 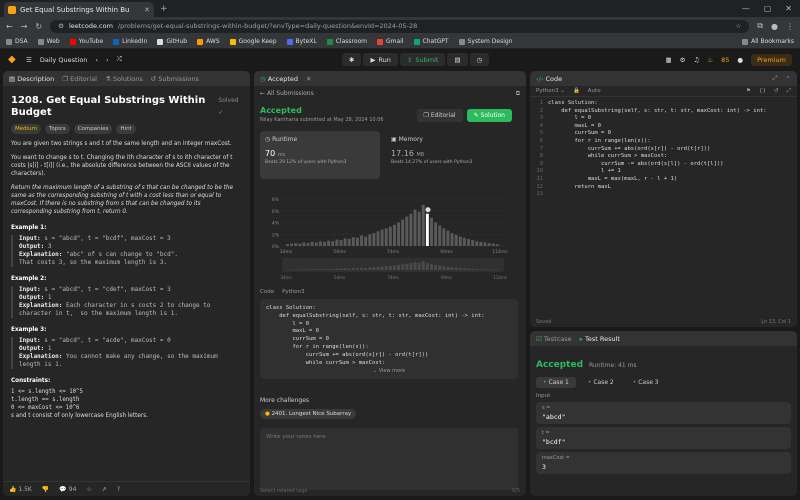 I want to click on tab-solutions: ⚗ Solutions, so click(x=124, y=79).